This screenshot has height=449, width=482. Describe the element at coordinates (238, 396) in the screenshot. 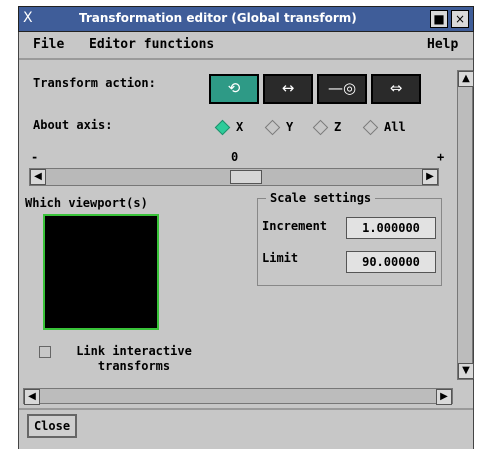

I see `horizontal-scrollbar: ◀ ▶` at that location.